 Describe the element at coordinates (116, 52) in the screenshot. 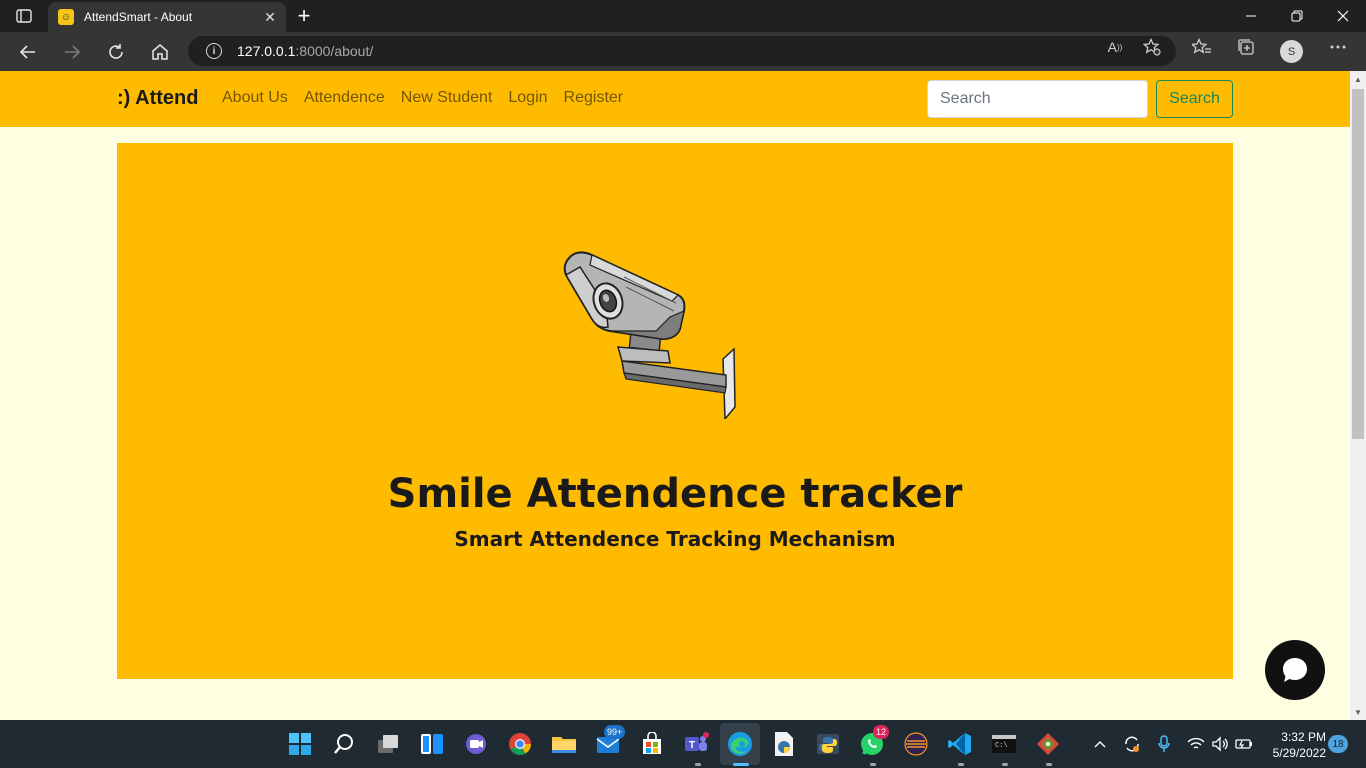

I see `refresh-icon` at that location.